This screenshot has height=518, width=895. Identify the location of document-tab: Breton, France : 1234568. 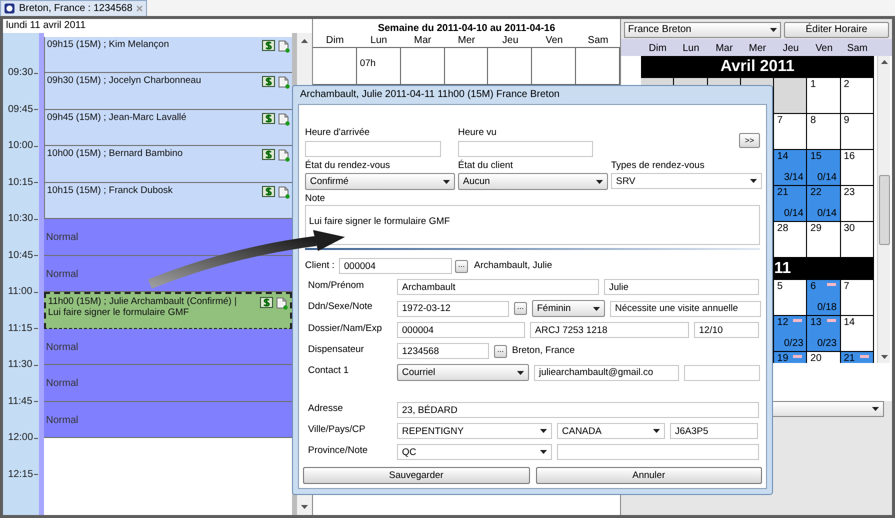
(74, 8).